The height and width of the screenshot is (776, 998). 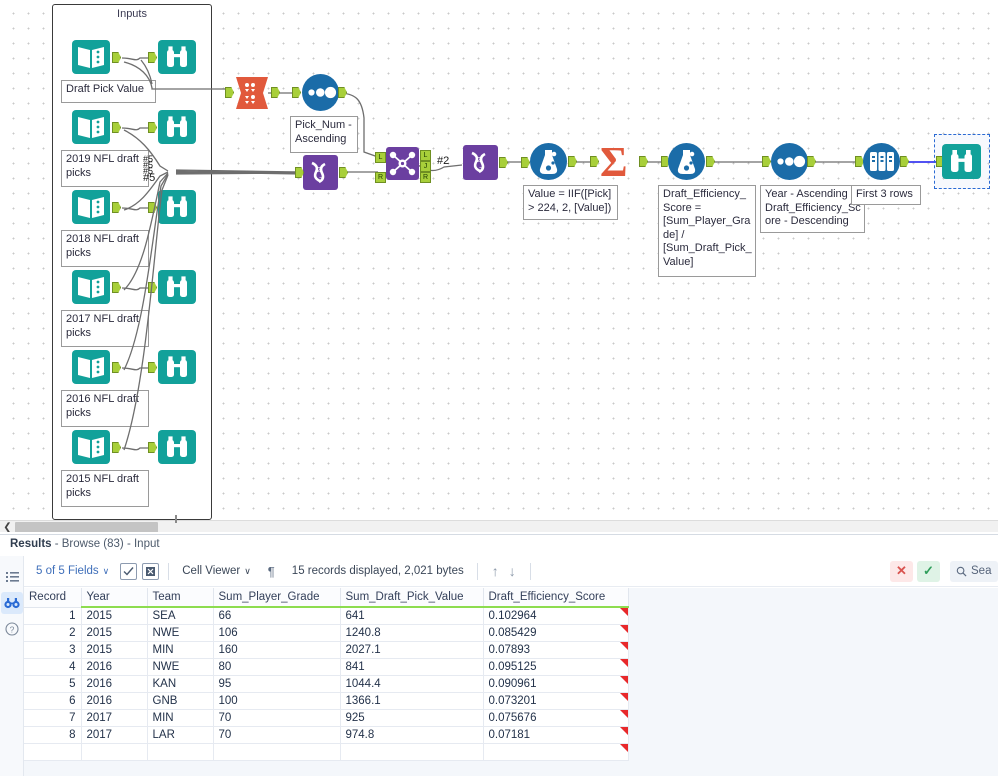 I want to click on cell-year, so click(x=114, y=752).